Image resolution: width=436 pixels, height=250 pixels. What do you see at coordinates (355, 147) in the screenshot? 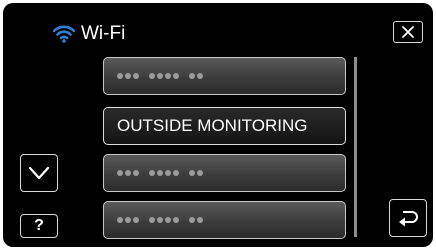
I see `scrollbar` at bounding box center [355, 147].